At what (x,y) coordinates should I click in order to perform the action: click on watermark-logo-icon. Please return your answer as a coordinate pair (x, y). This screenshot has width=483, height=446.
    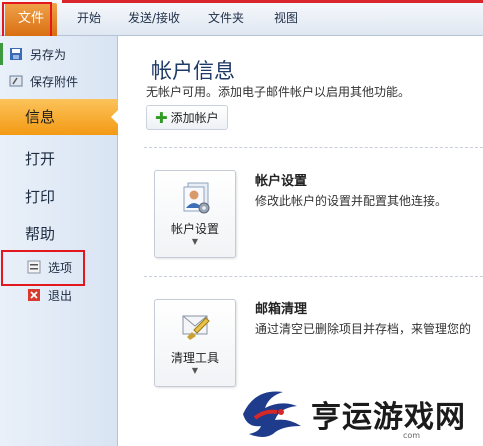
    Looking at the image, I should click on (272, 414).